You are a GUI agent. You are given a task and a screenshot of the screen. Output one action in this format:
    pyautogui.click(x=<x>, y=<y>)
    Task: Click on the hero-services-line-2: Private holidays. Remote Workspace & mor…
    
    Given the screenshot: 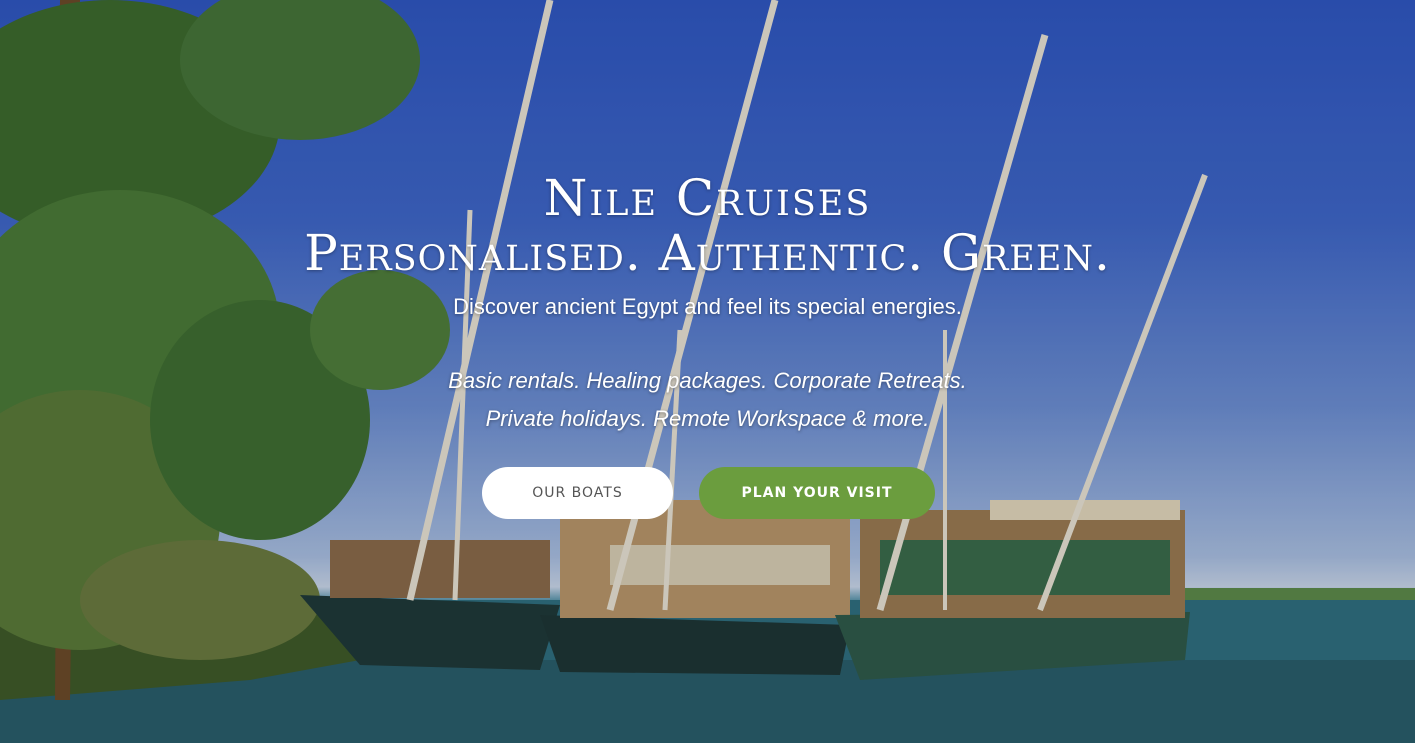 What is the action you would take?
    pyautogui.click(x=707, y=418)
    